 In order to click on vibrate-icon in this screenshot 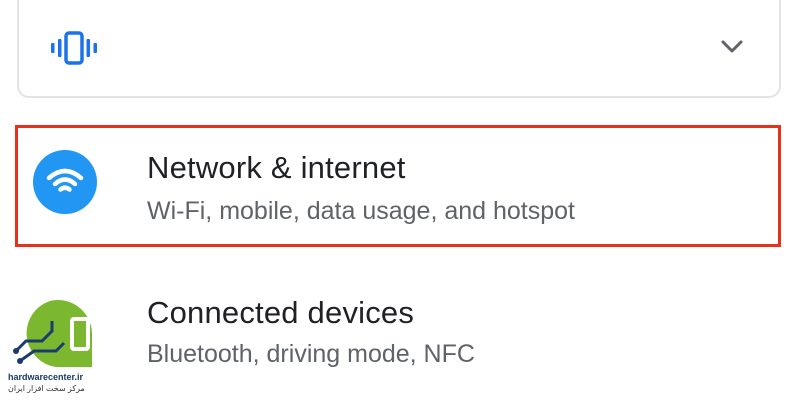, I will do `click(74, 48)`.